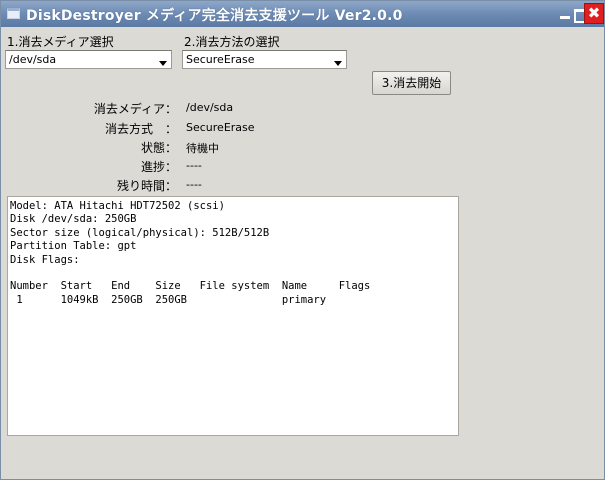  Describe the element at coordinates (220, 127) in the screenshot. I see `info-method-value: SecureErase` at that location.